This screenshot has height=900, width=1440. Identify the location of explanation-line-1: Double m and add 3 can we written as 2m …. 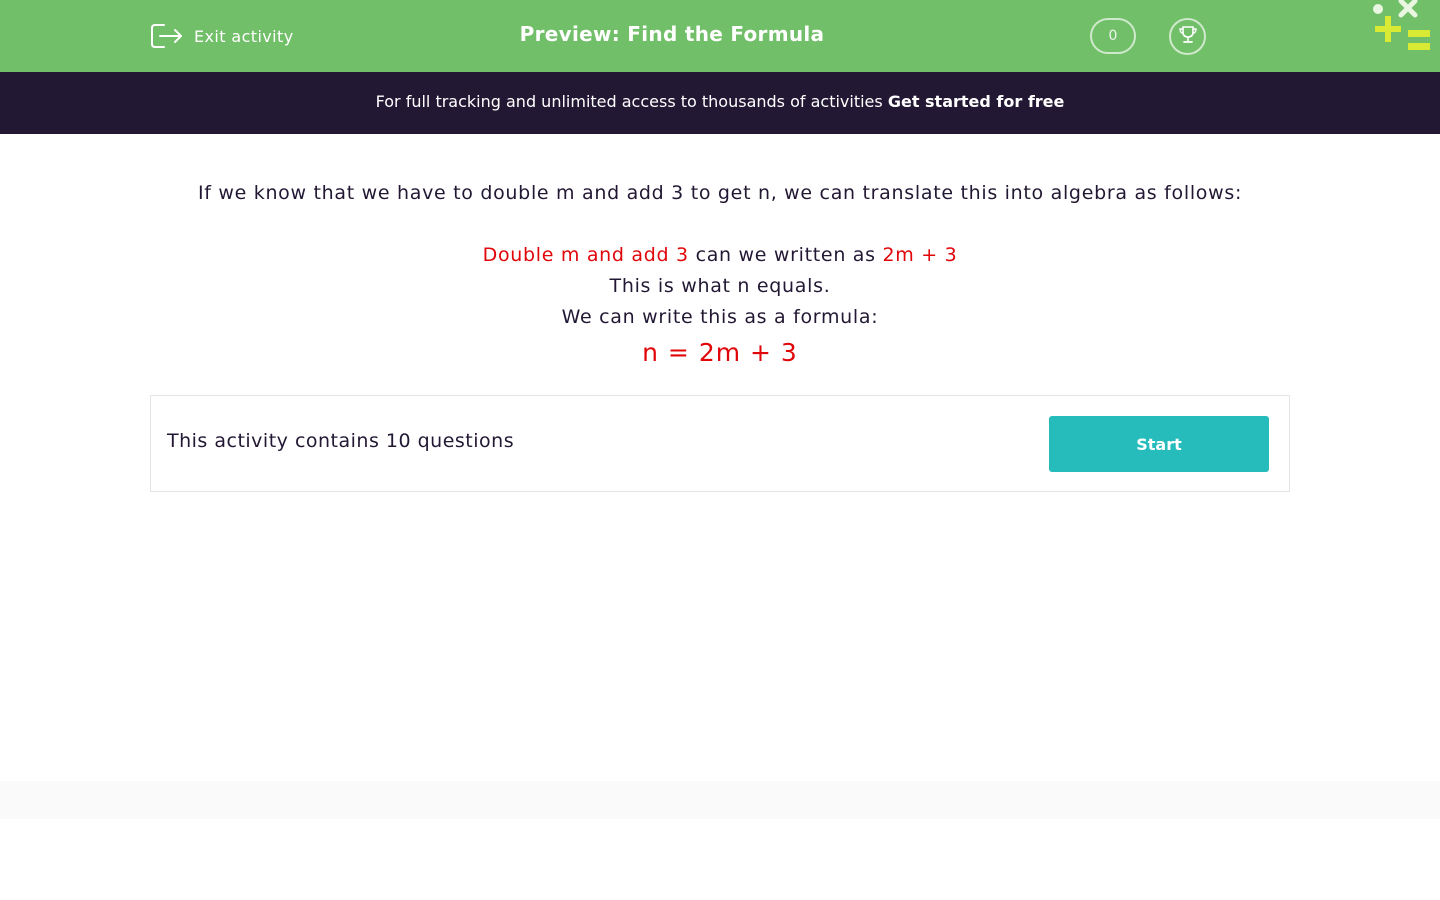
(720, 255).